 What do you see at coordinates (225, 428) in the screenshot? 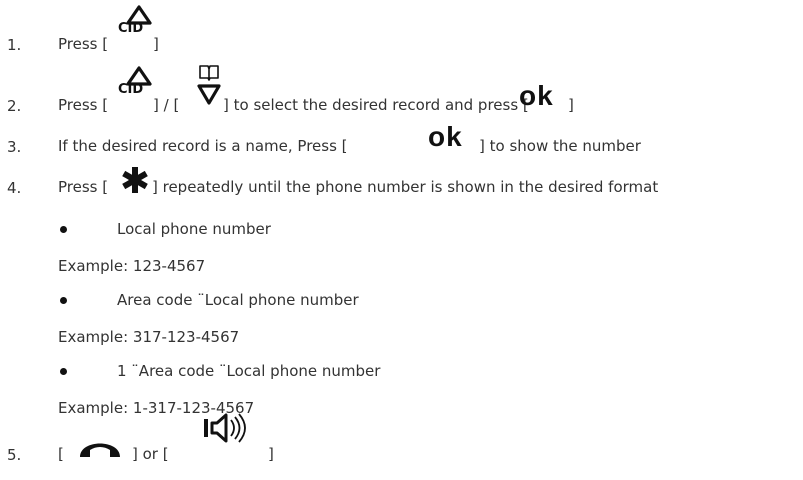
I see `speakerphone-icon` at bounding box center [225, 428].